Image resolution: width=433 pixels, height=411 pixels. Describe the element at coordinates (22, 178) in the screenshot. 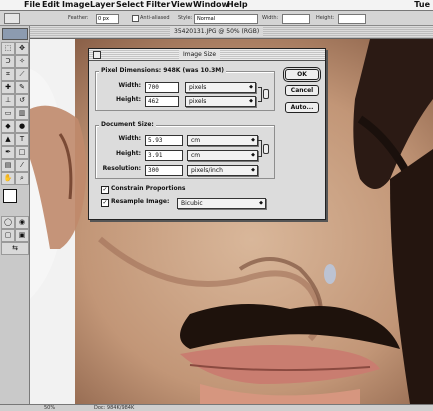

I see `zoom-icon: ⌕` at that location.